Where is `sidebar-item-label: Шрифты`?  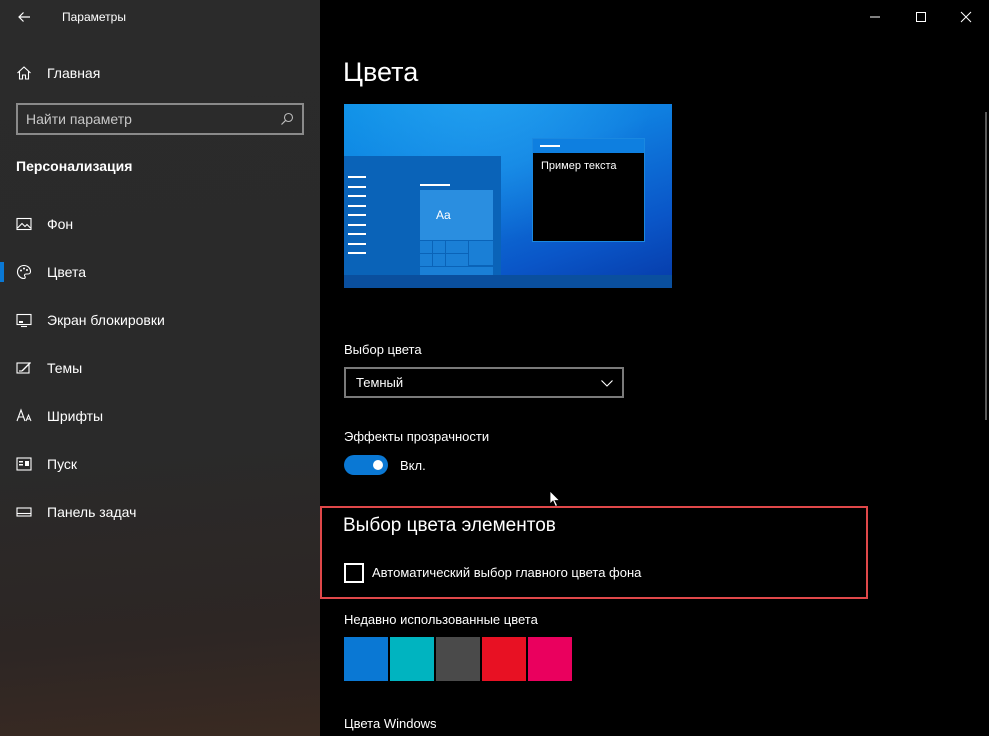 sidebar-item-label: Шрифты is located at coordinates (75, 416).